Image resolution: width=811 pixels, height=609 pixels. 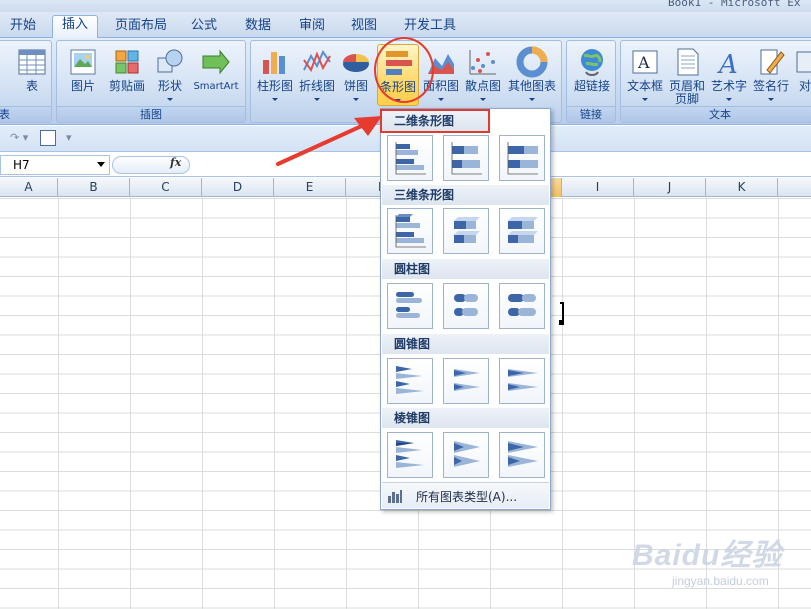 I want to click on percent-cylinder-icon, so click(x=522, y=305).